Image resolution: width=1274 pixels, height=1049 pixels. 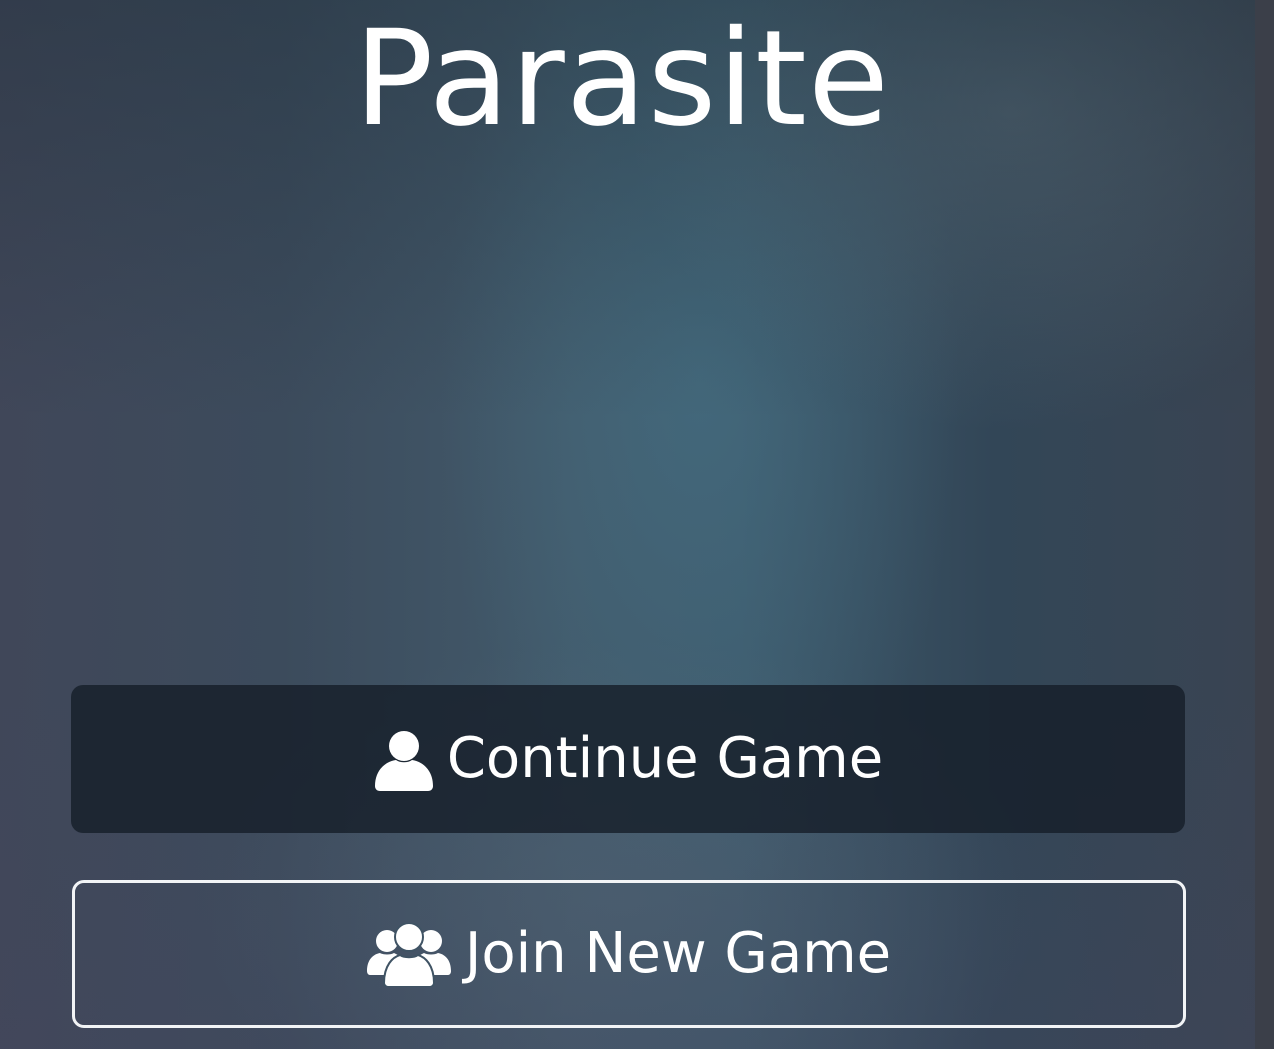 I want to click on page-title: Parasite, so click(x=622, y=79).